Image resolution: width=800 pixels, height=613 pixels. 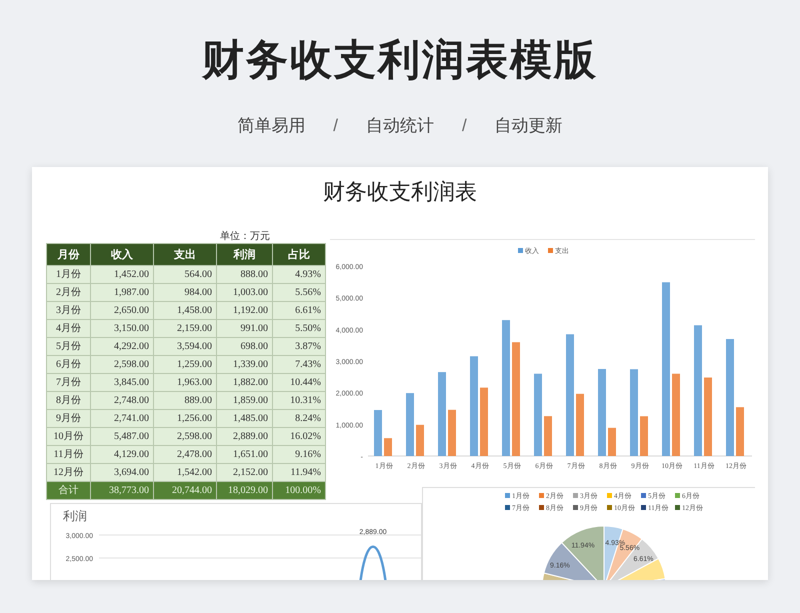 I want to click on sheet-title: 财务收支利润表, so click(x=400, y=192).